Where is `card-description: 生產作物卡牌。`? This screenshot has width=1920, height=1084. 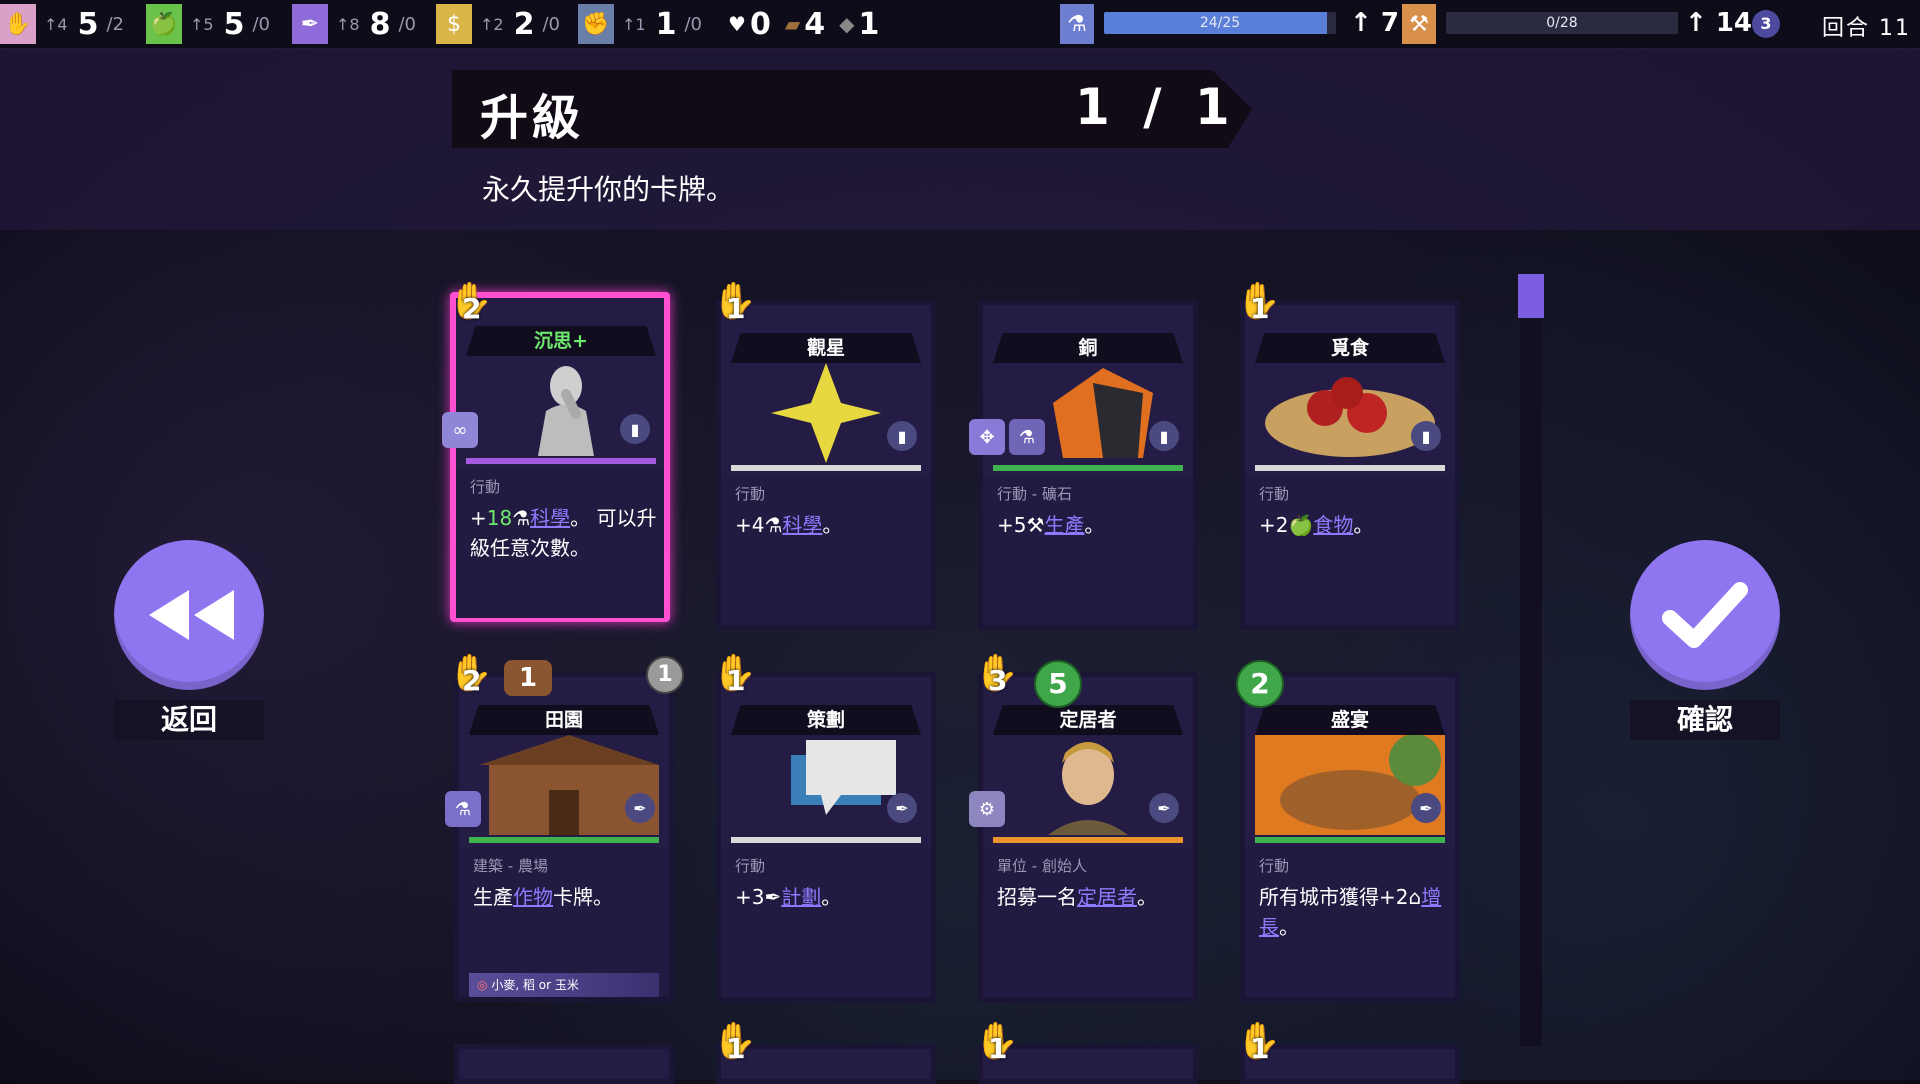
card-description: 生產作物卡牌。 is located at coordinates (568, 897).